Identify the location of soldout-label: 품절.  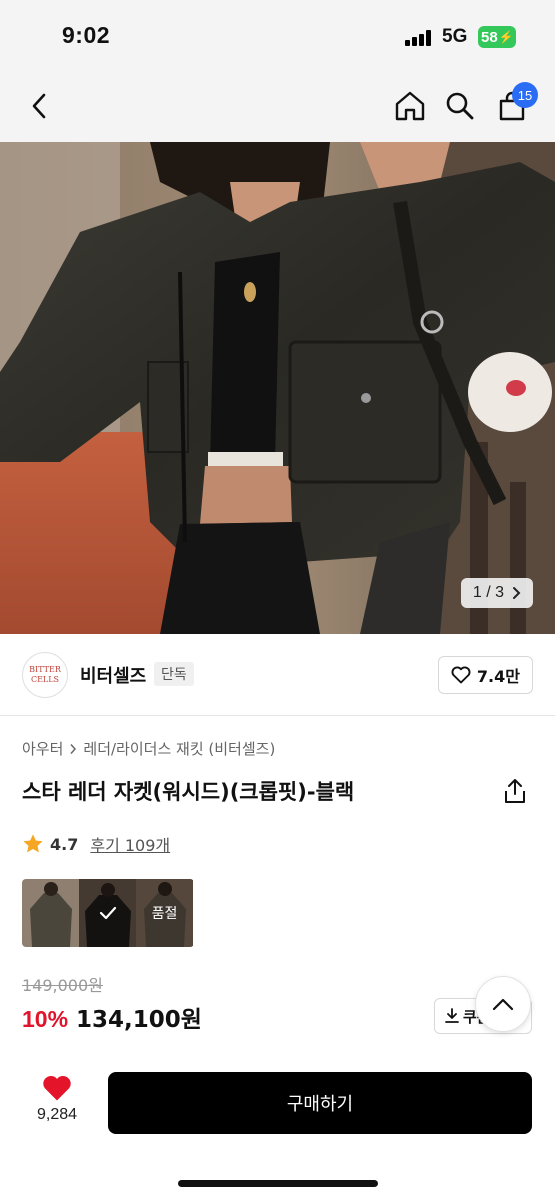
(164, 914).